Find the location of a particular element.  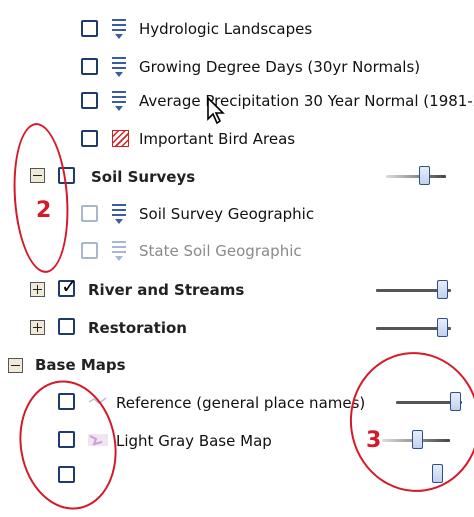

soil-surveys-label: Soil Surveys is located at coordinates (143, 177).